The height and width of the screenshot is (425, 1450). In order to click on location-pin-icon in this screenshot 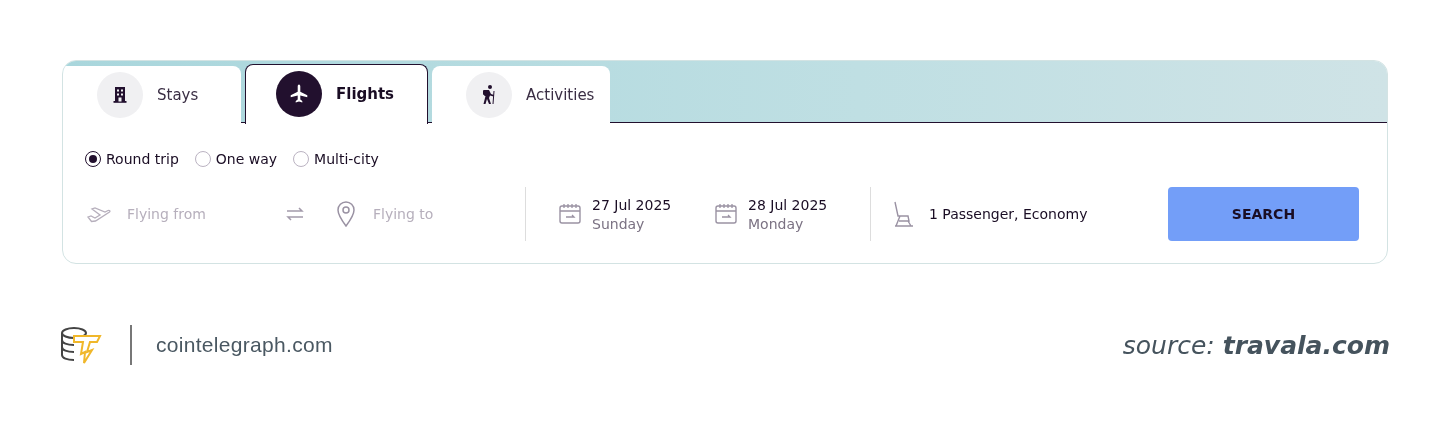, I will do `click(346, 214)`.